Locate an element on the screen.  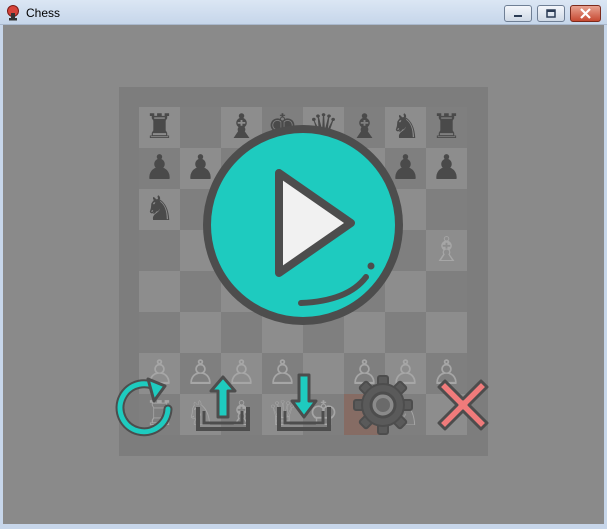
gear-icon is located at coordinates (383, 405).